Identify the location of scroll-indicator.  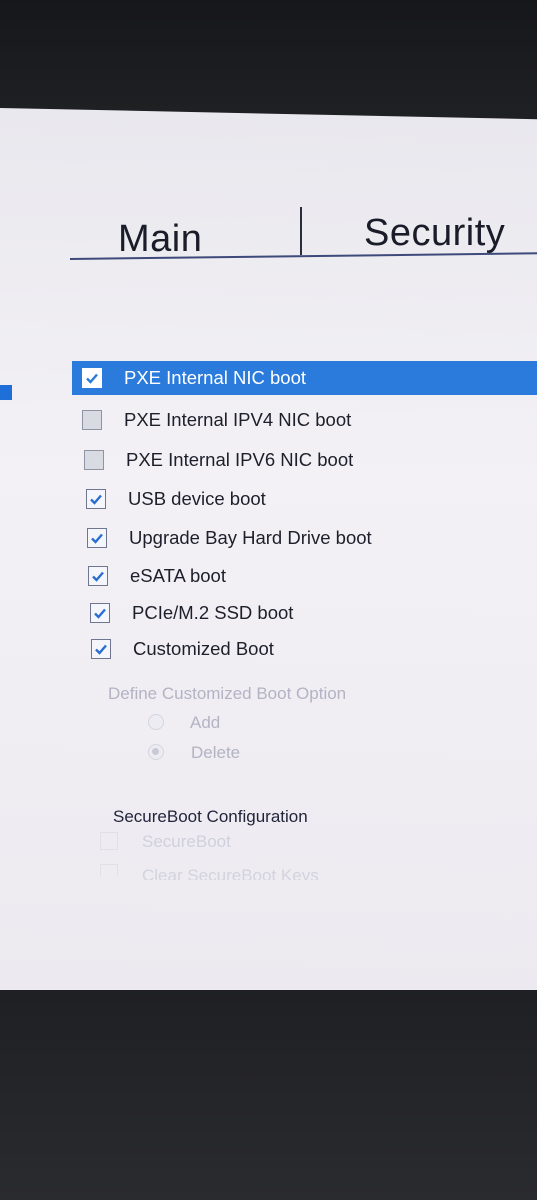
(6, 392).